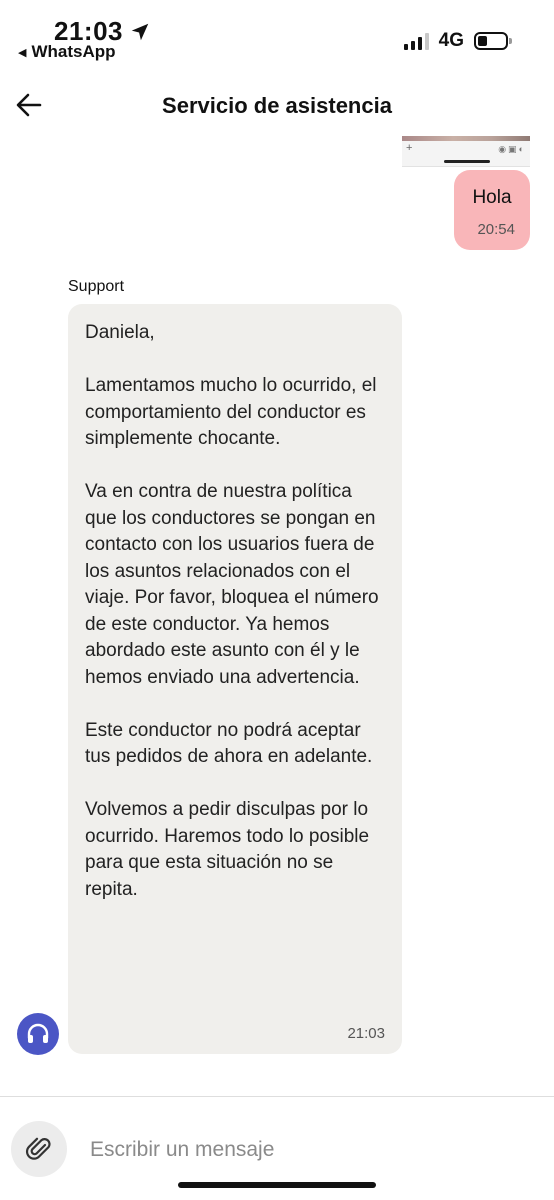 This screenshot has width=554, height=1200. I want to click on network-type: 4G, so click(451, 40).